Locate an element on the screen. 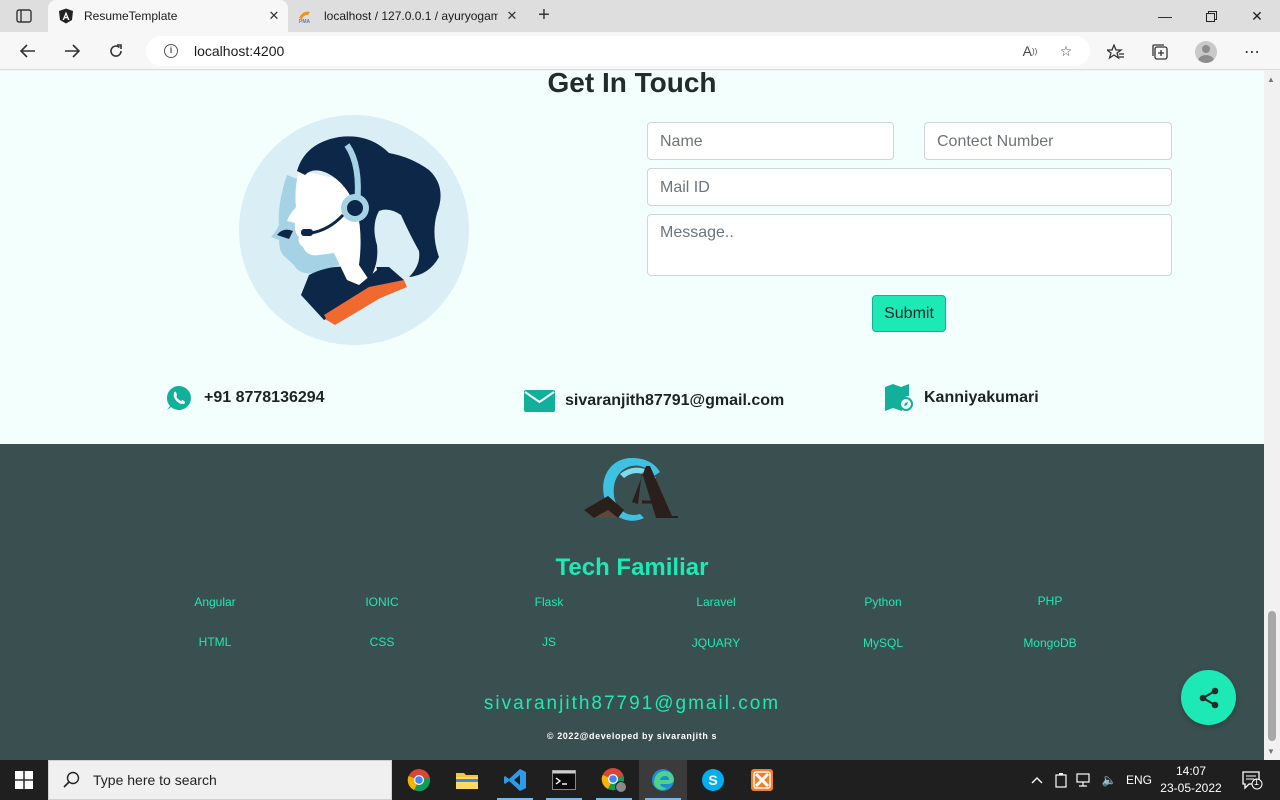 This screenshot has width=1280, height=800. site-logo is located at coordinates (631, 489).